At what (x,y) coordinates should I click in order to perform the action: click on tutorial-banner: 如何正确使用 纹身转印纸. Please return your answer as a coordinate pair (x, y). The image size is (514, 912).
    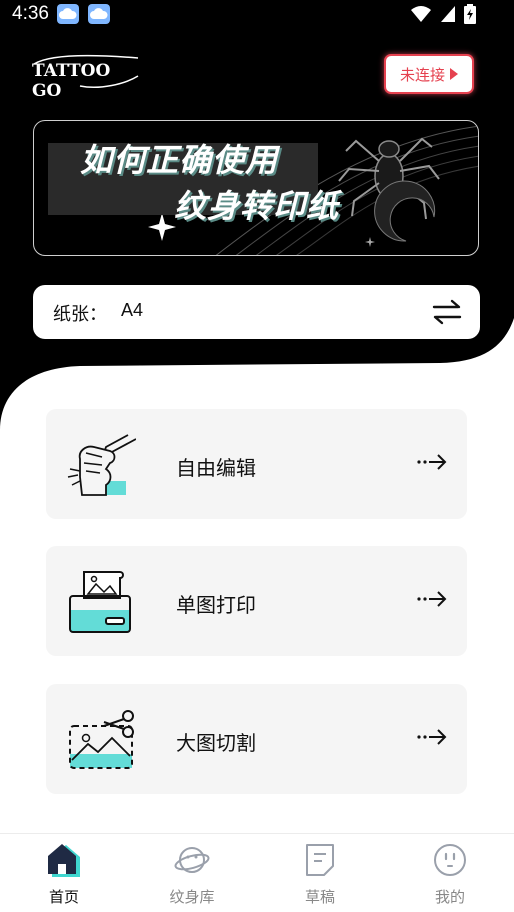
    Looking at the image, I should click on (256, 188).